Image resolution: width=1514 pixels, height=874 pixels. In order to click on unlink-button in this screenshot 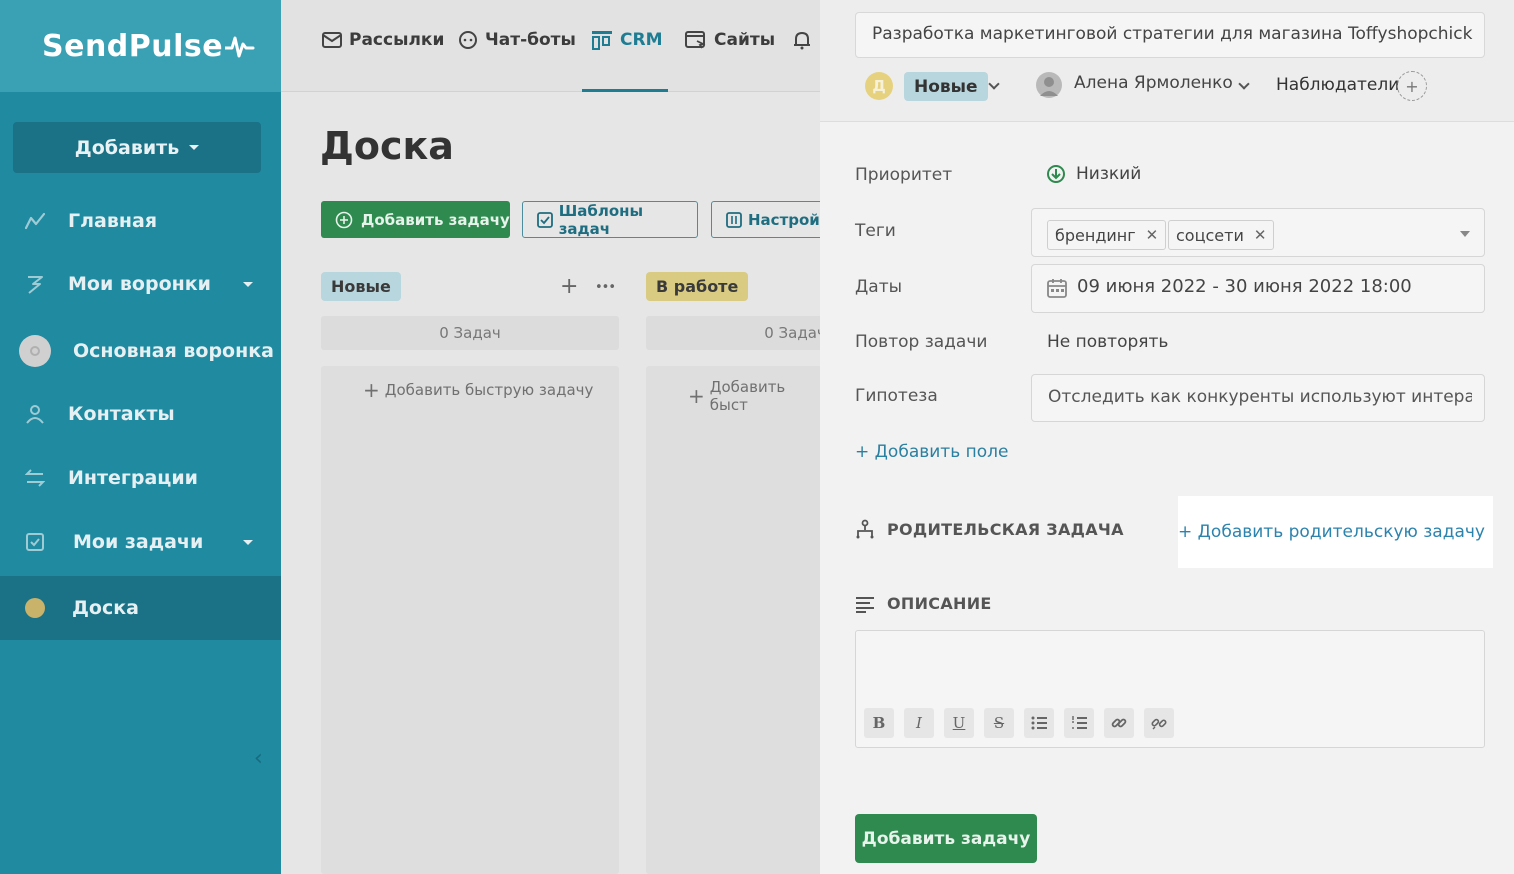, I will do `click(1159, 723)`.